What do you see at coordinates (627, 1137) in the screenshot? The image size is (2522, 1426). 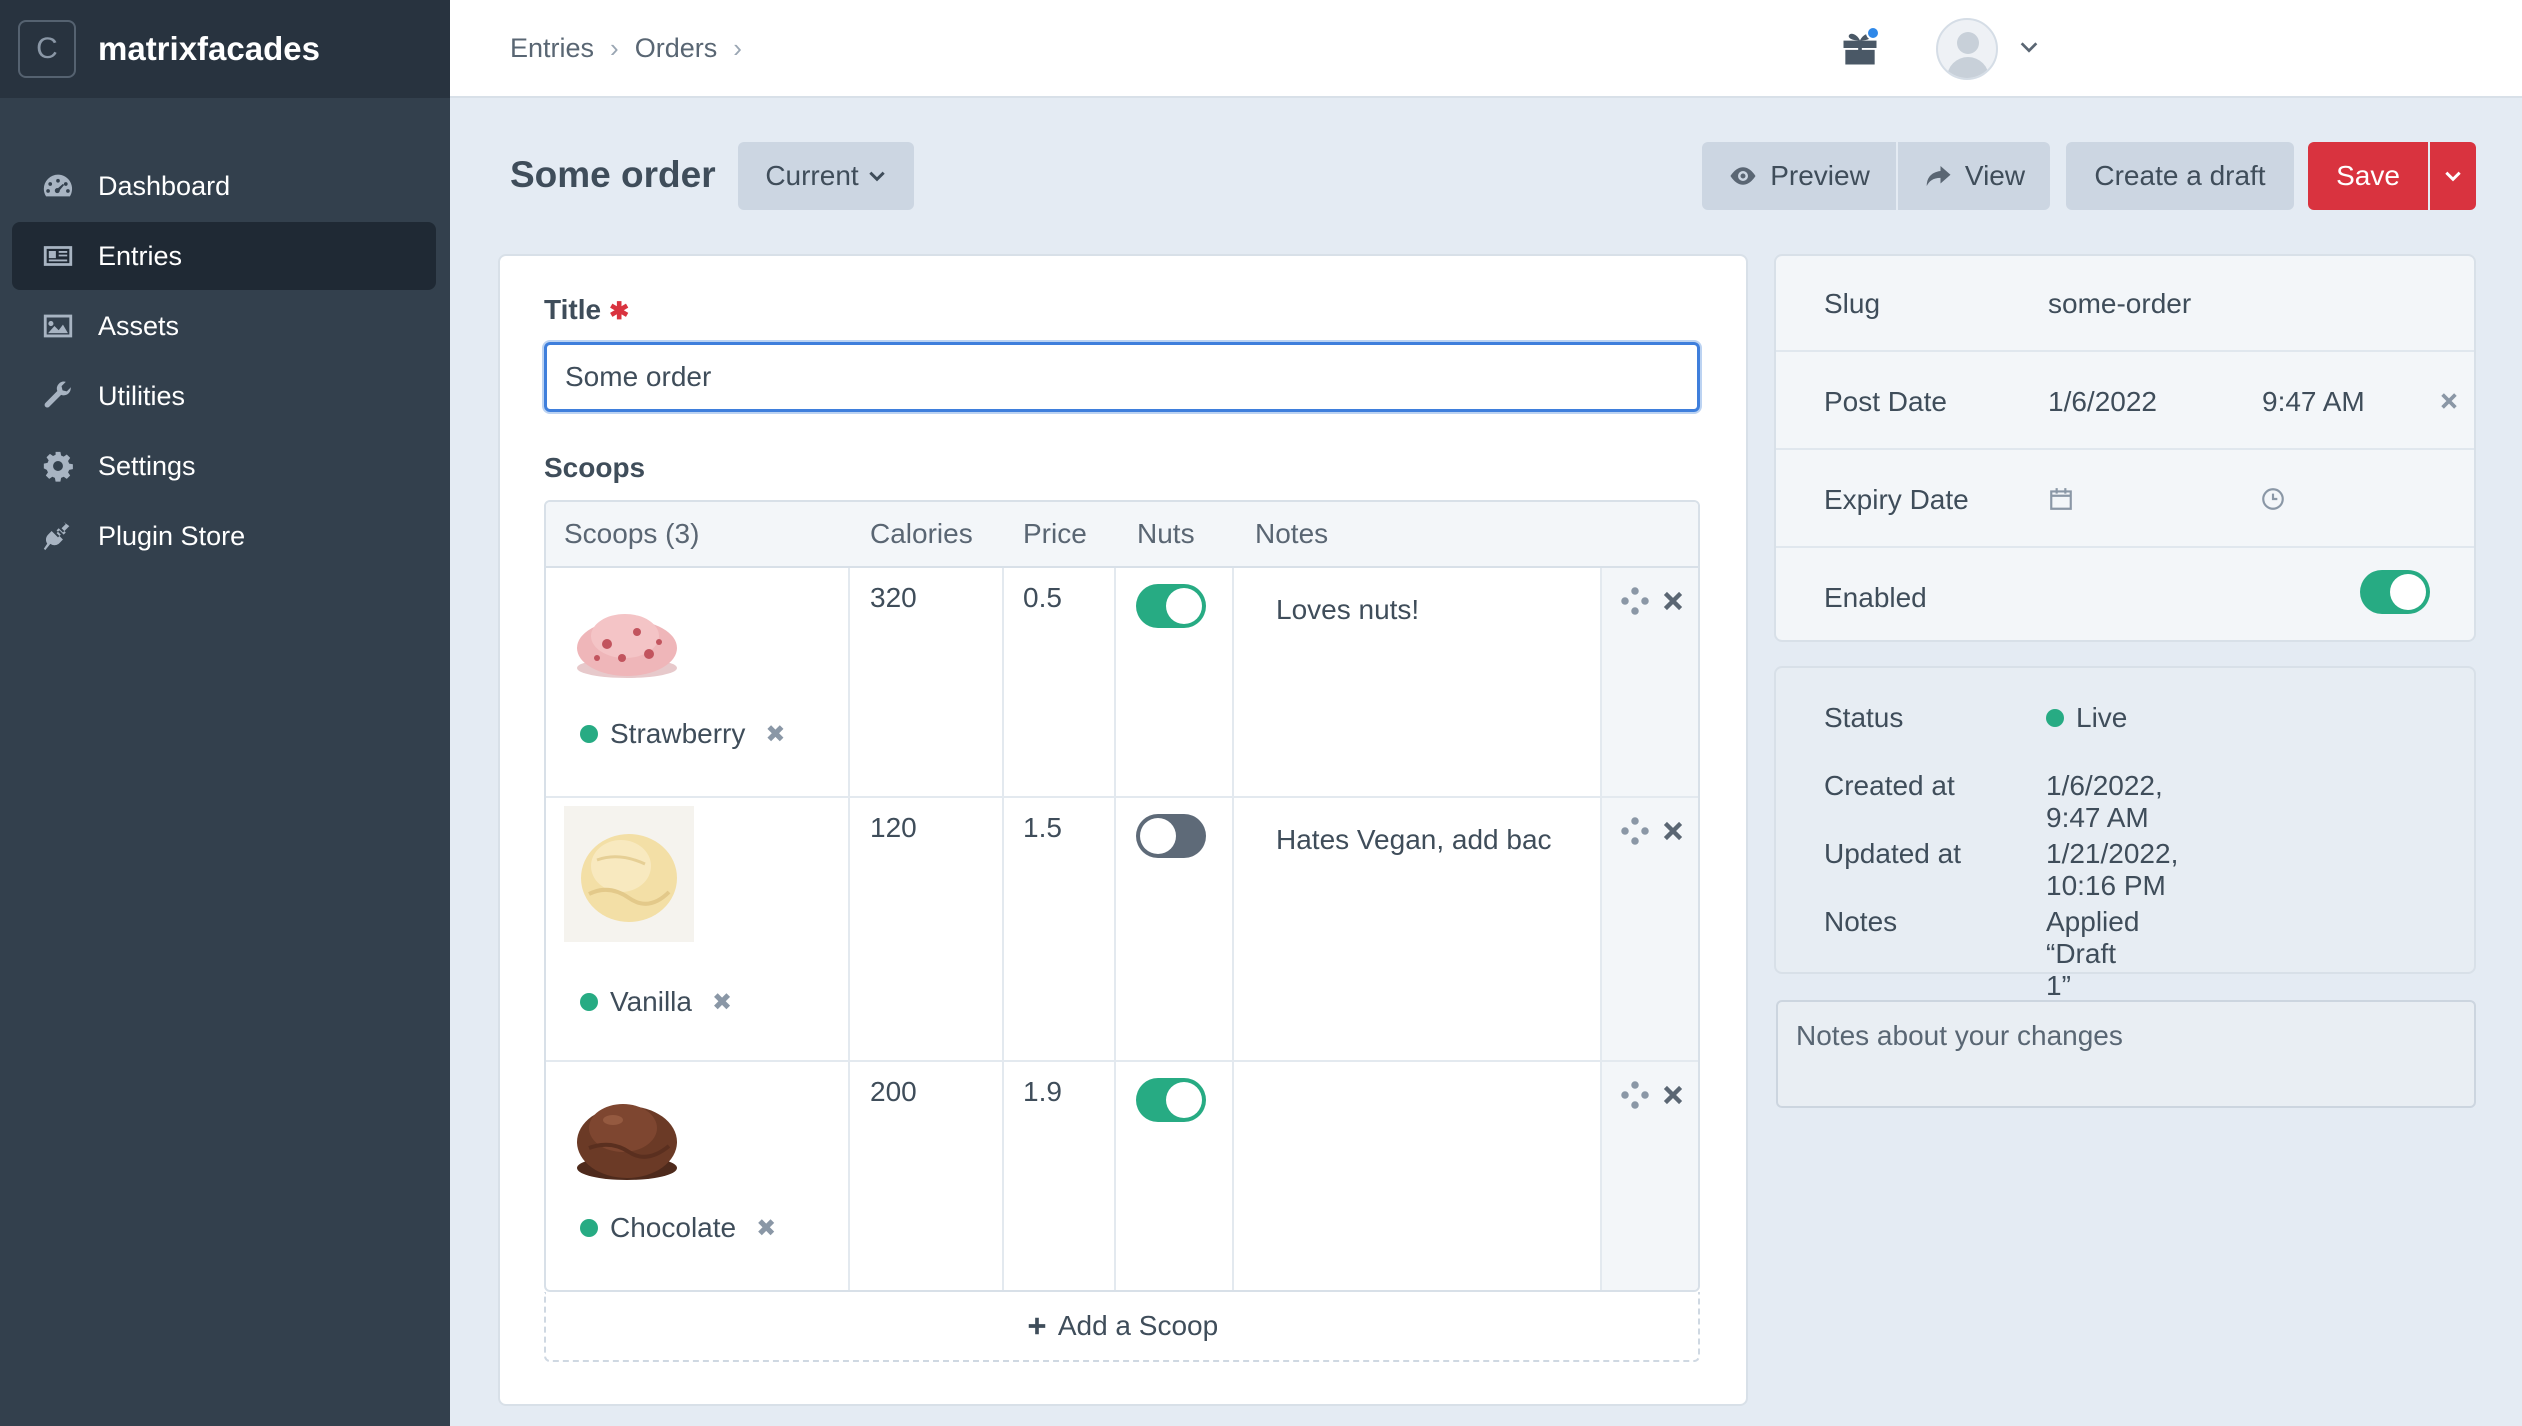 I see `chocolate-thumbnail` at bounding box center [627, 1137].